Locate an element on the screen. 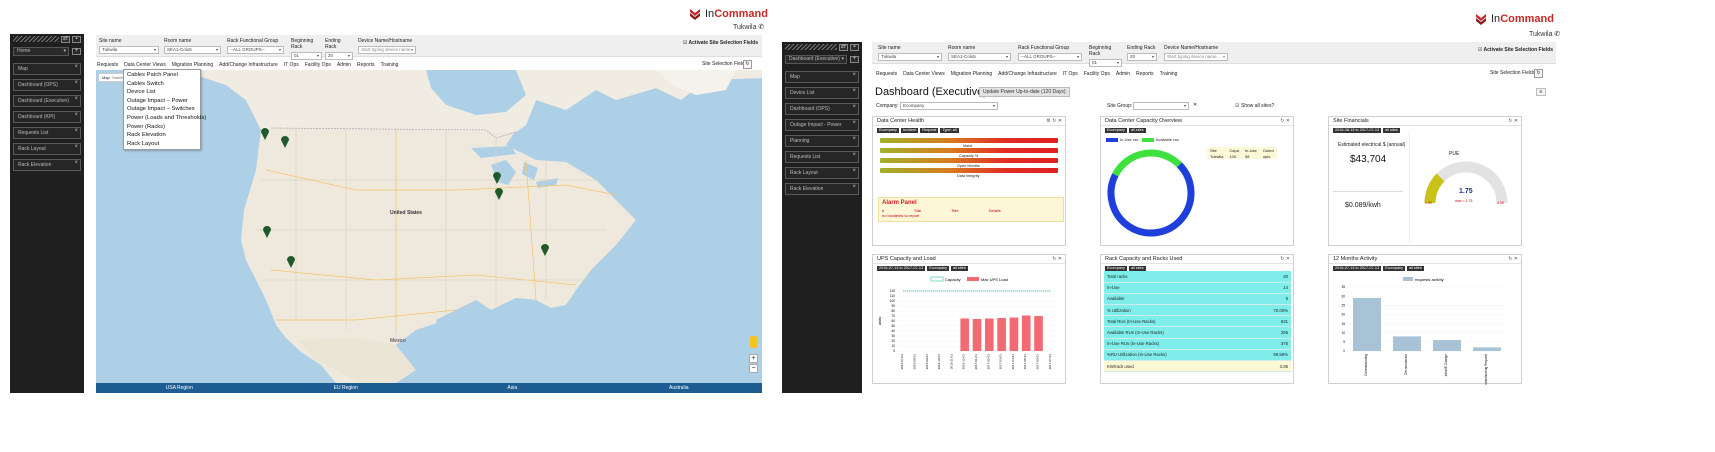  panel-controls: ⚙ ↻ ✕ is located at coordinates (1054, 121).